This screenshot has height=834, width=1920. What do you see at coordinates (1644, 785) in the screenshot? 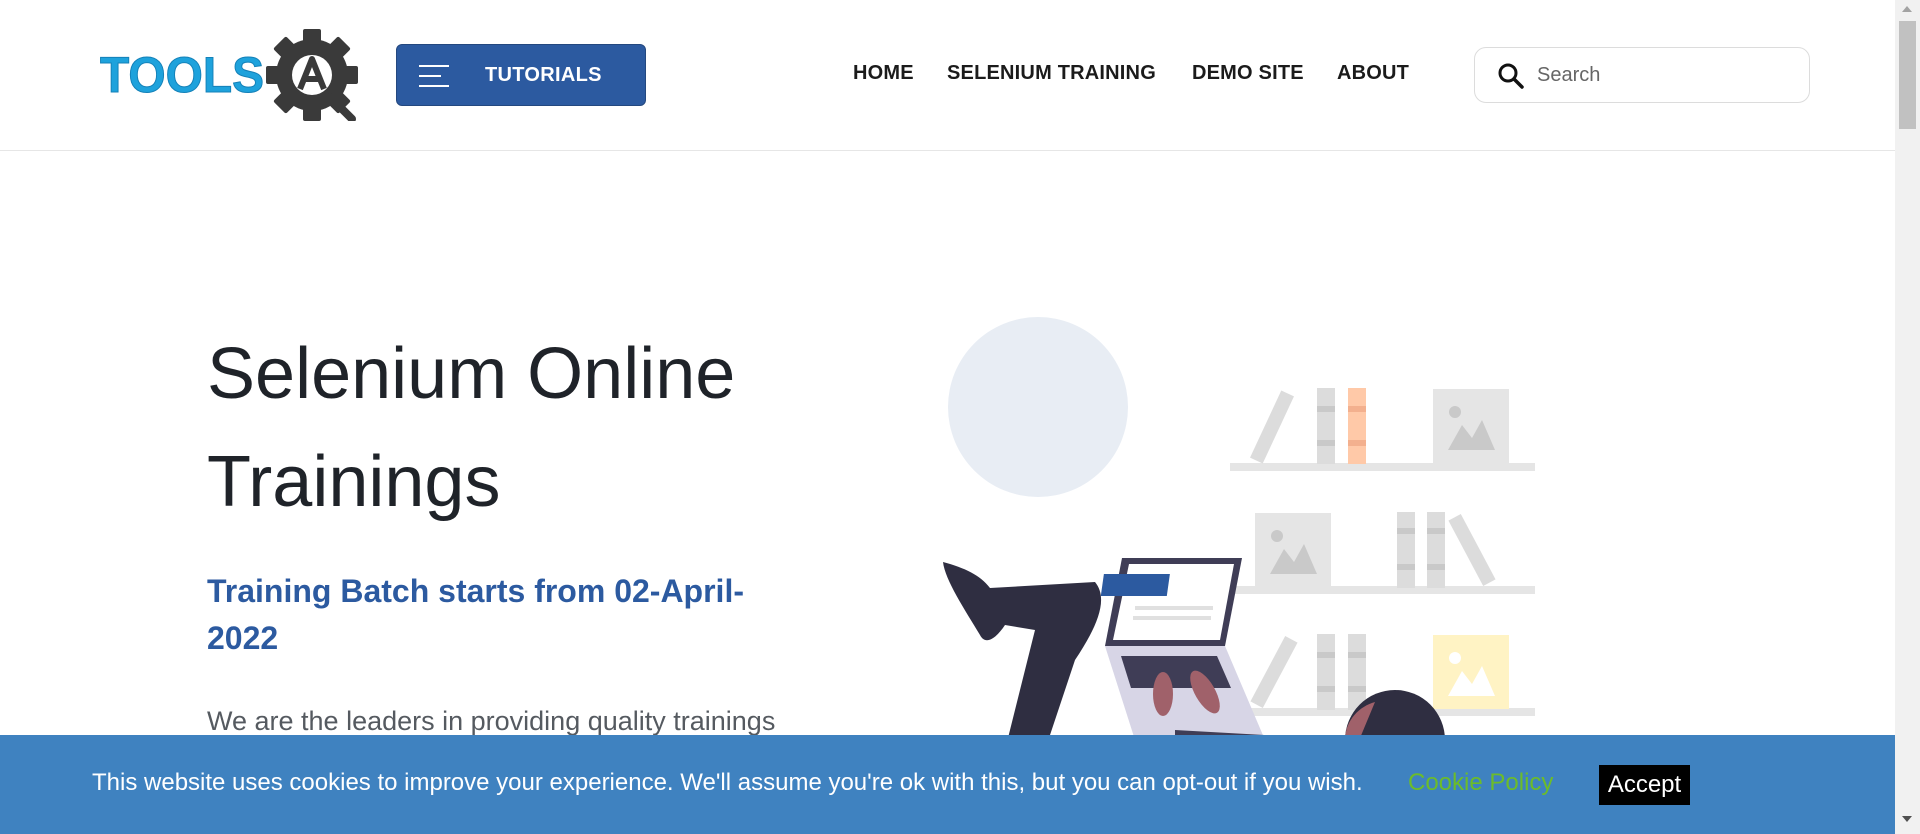
I see `accept-cookies-button: Accept` at bounding box center [1644, 785].